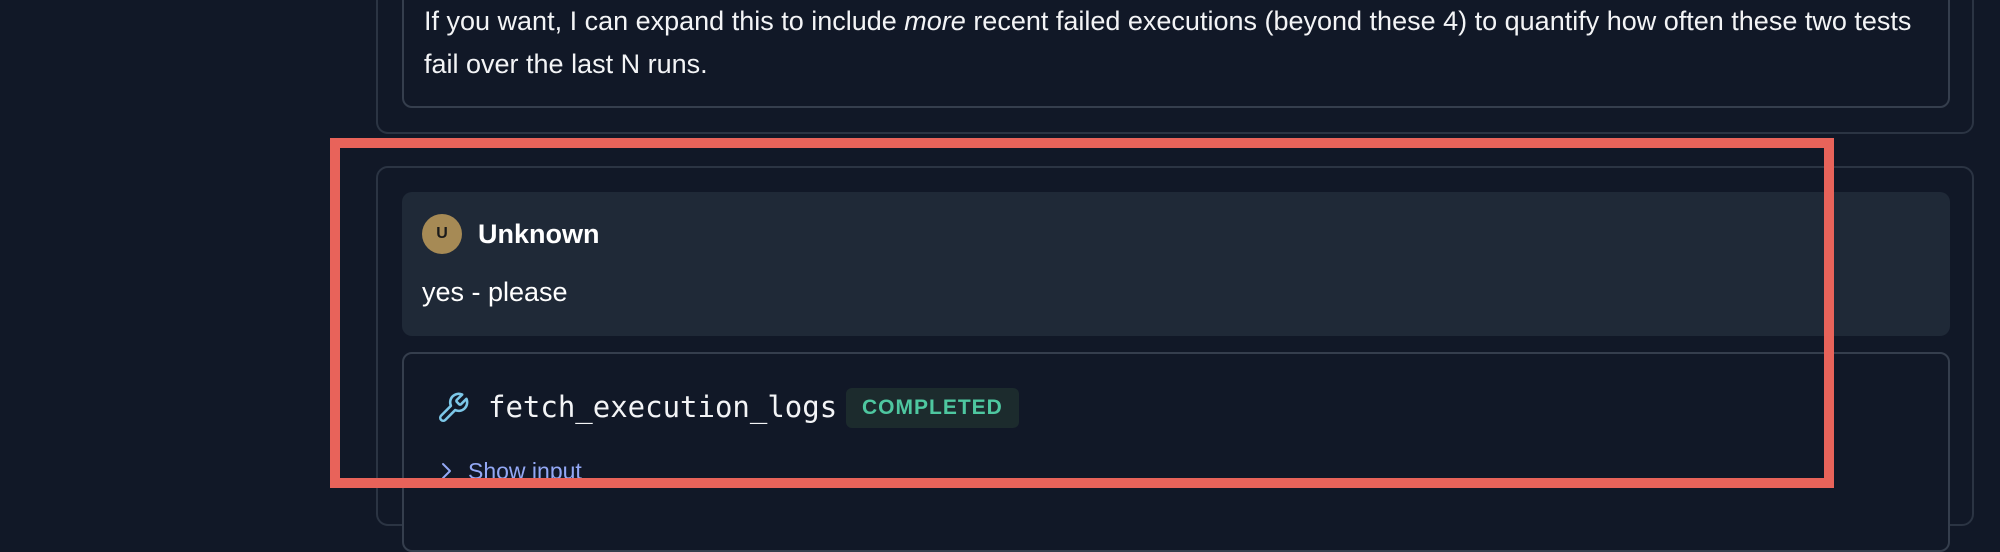  I want to click on avatar: U, so click(442, 234).